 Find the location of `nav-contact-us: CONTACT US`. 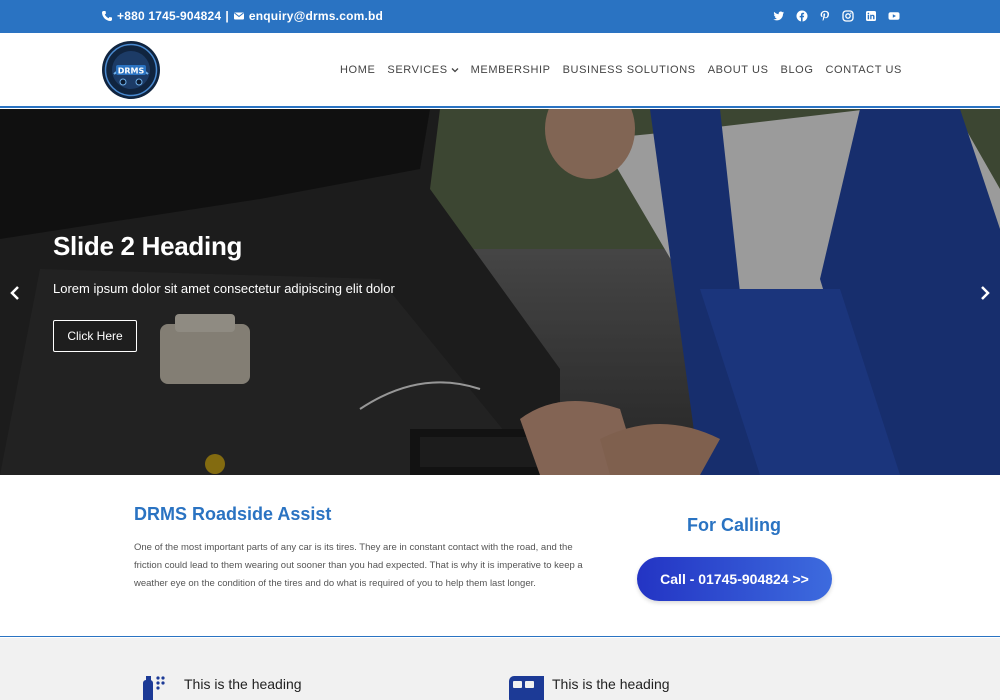

nav-contact-us: CONTACT US is located at coordinates (864, 70).